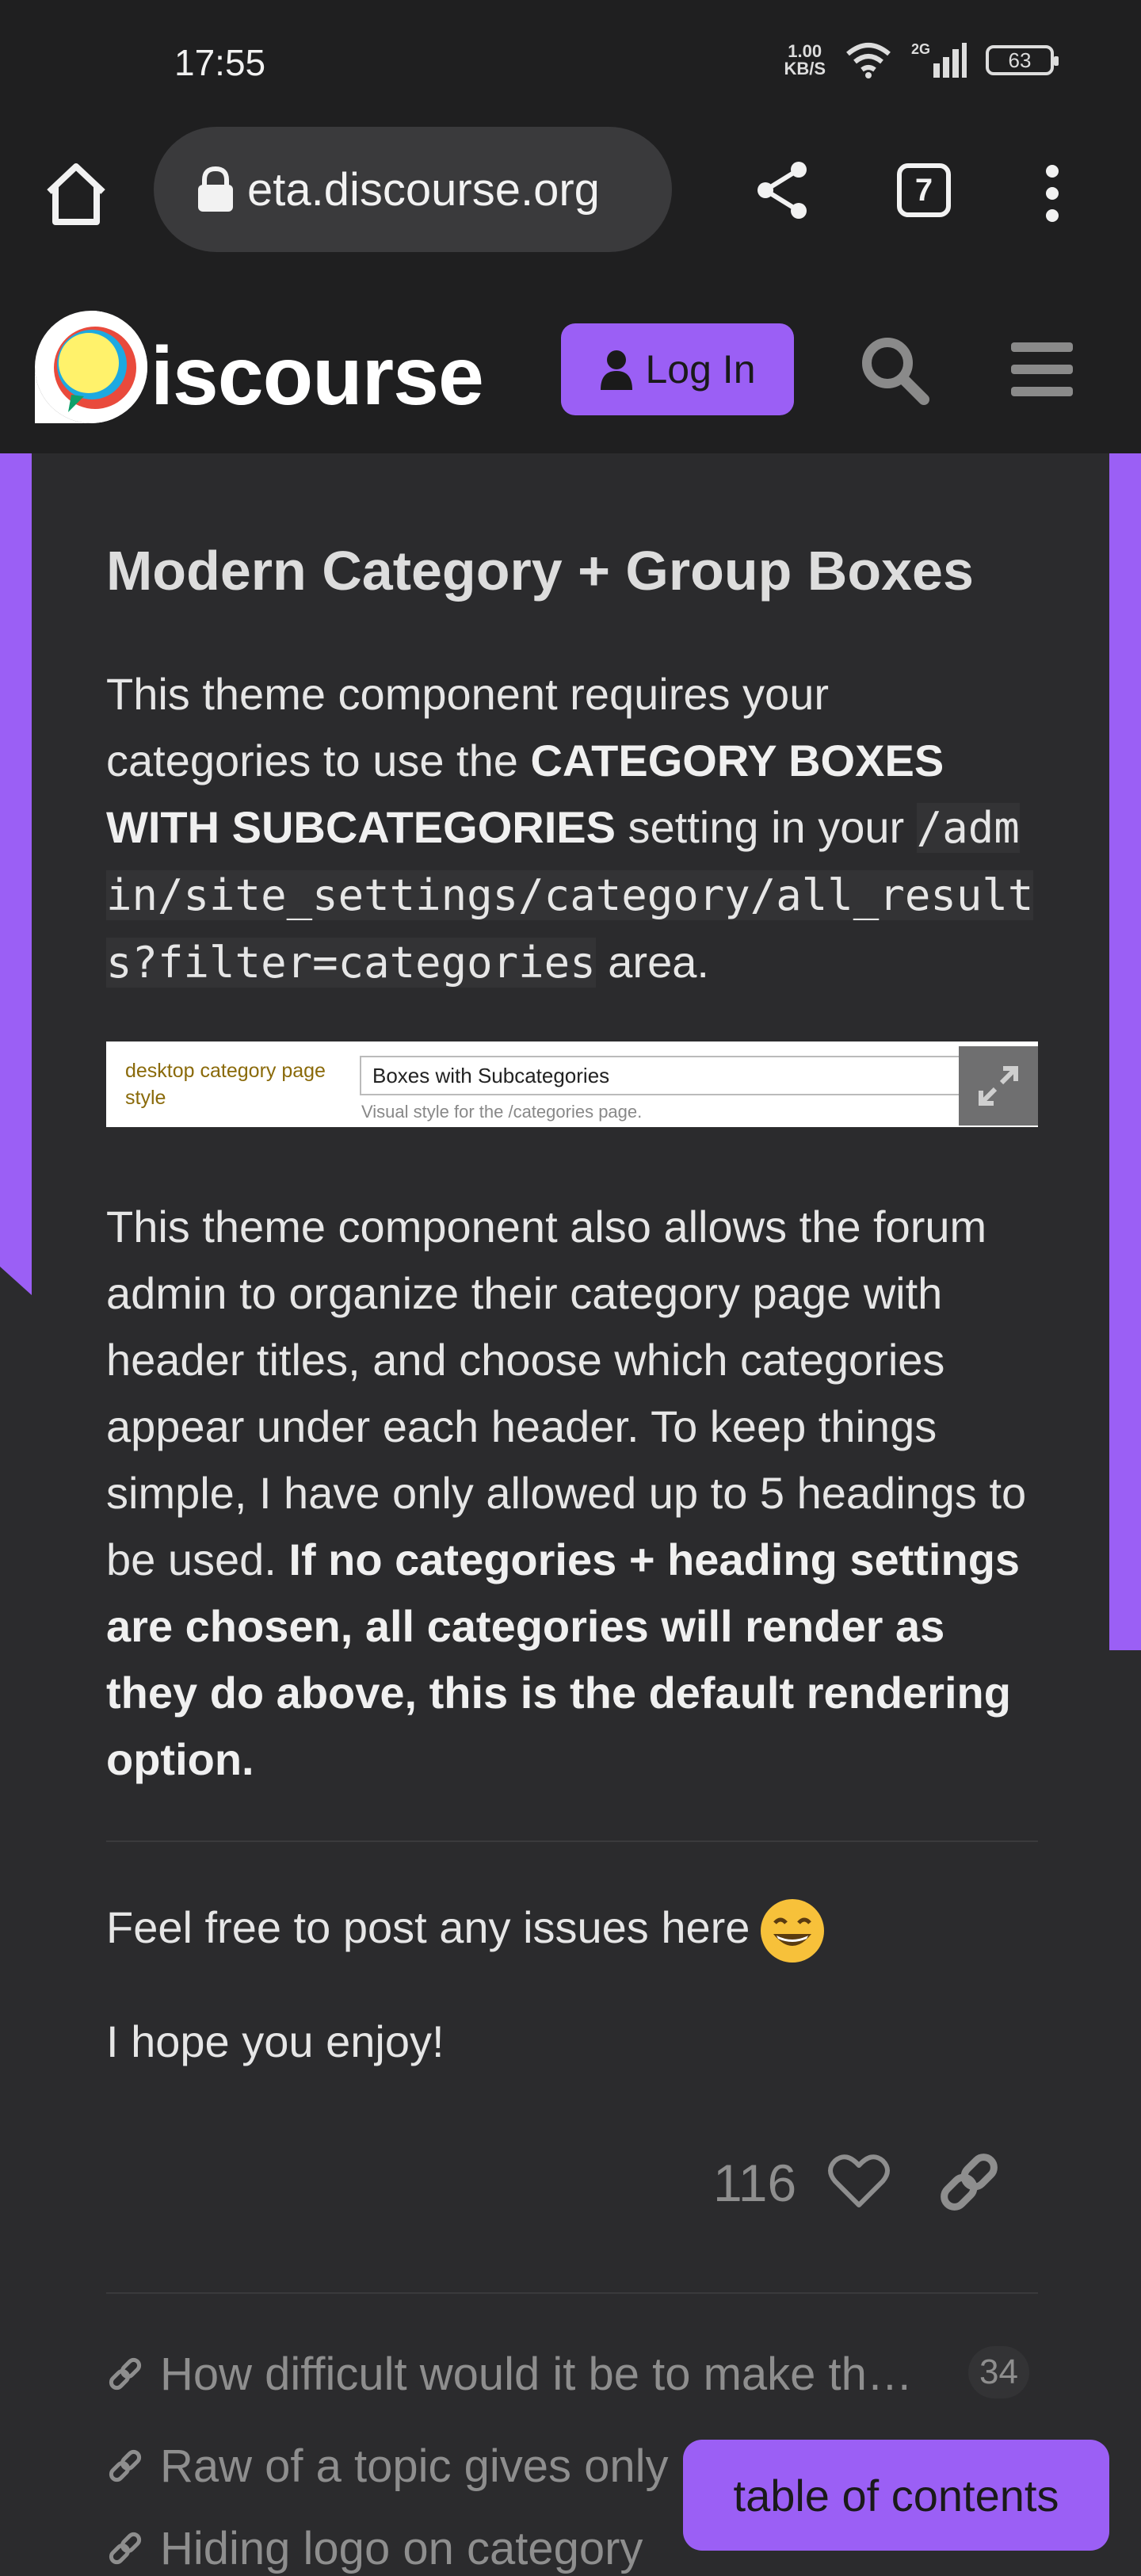  I want to click on post-divider, so click(572, 1841).